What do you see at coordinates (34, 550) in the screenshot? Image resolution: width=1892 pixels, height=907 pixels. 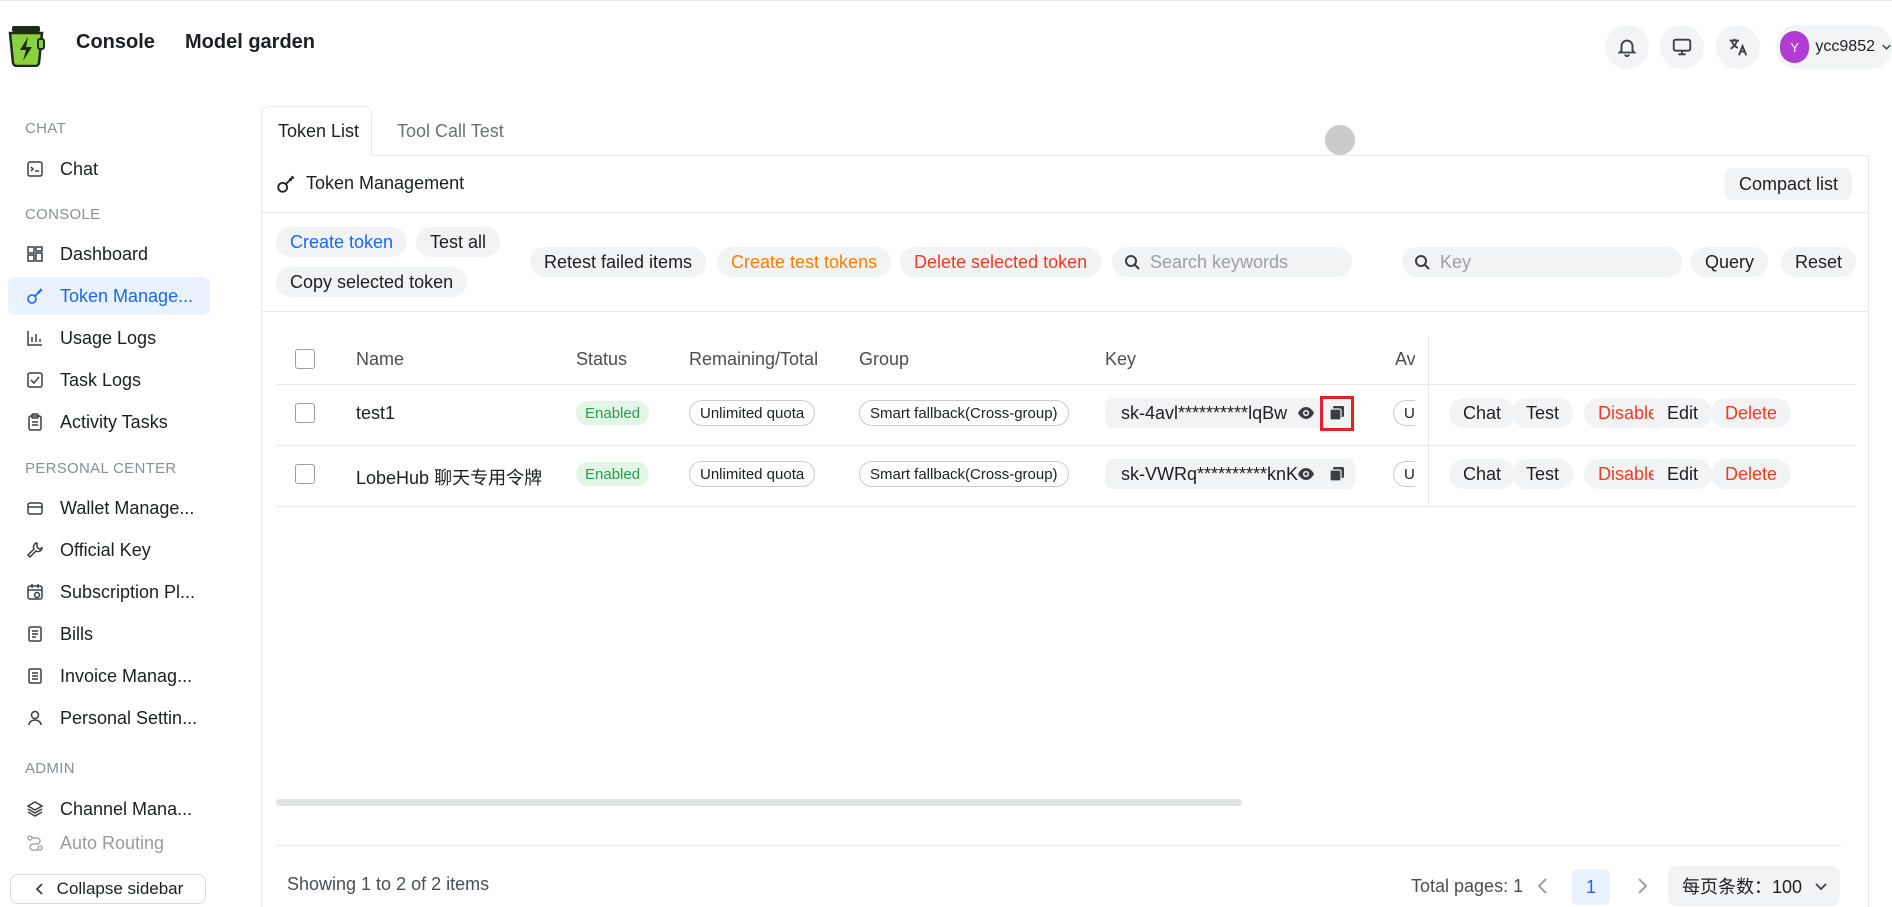 I see `wrench-icon` at bounding box center [34, 550].